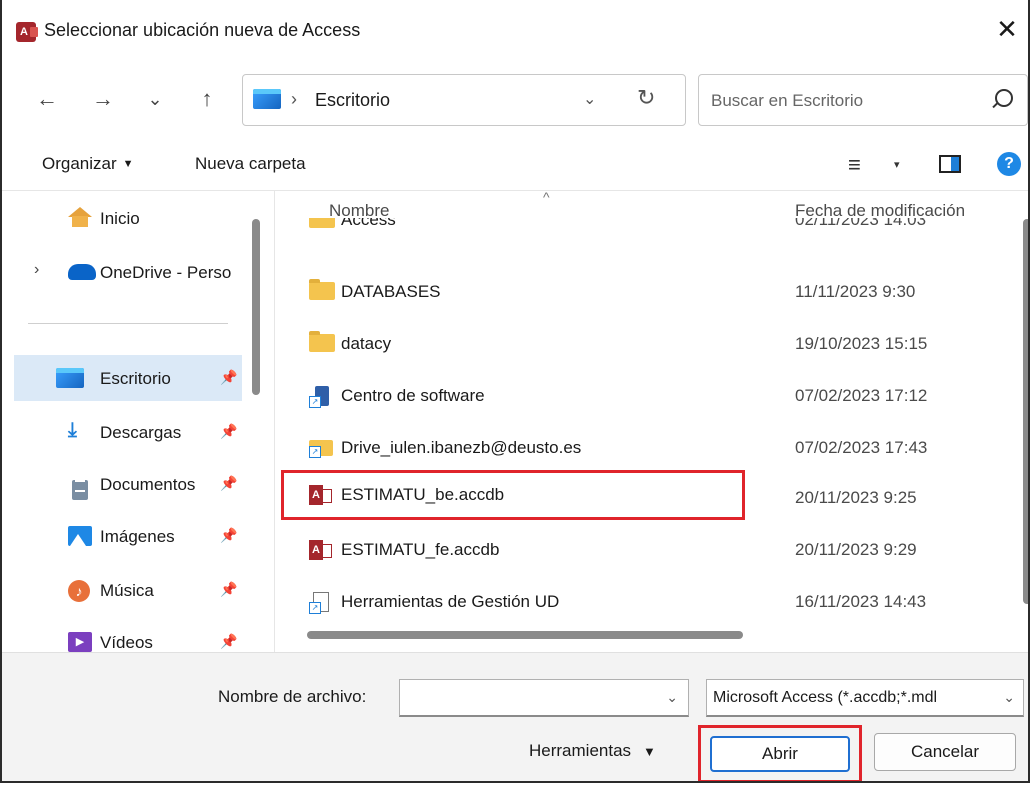 This screenshot has width=1034, height=787. I want to click on view-options-icon: ≡, so click(854, 165).